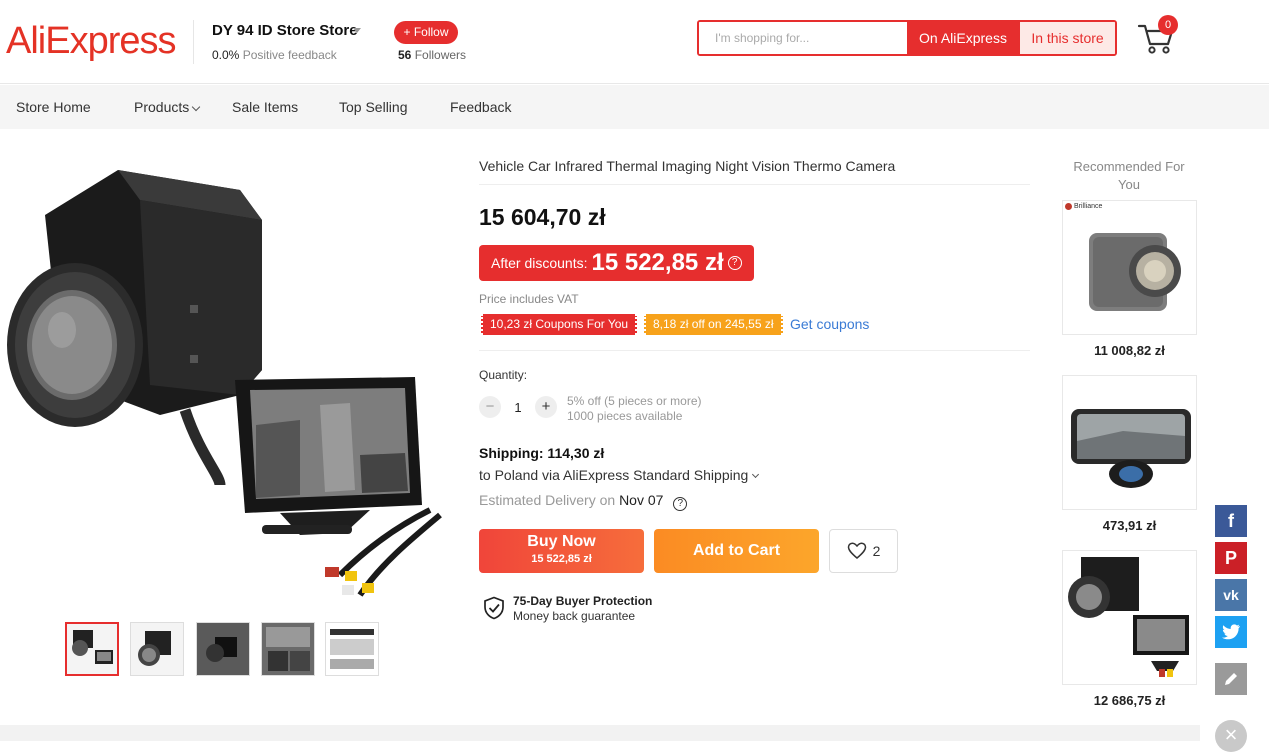  What do you see at coordinates (963, 38) in the screenshot?
I see `search-on-aliexpress-button: On AliExpress` at bounding box center [963, 38].